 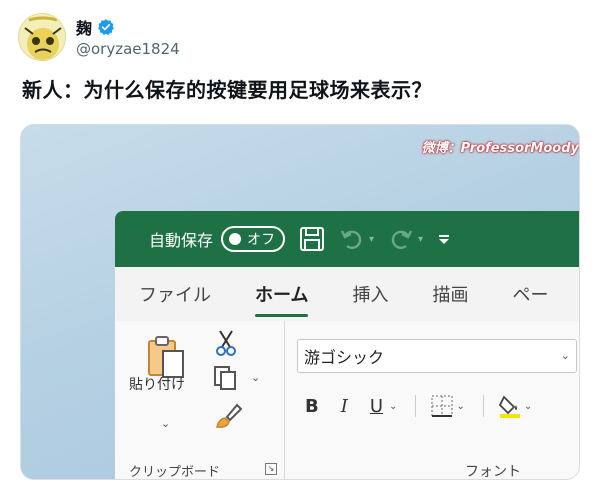 I want to click on autosave-label: 自動保存, so click(x=181, y=240).